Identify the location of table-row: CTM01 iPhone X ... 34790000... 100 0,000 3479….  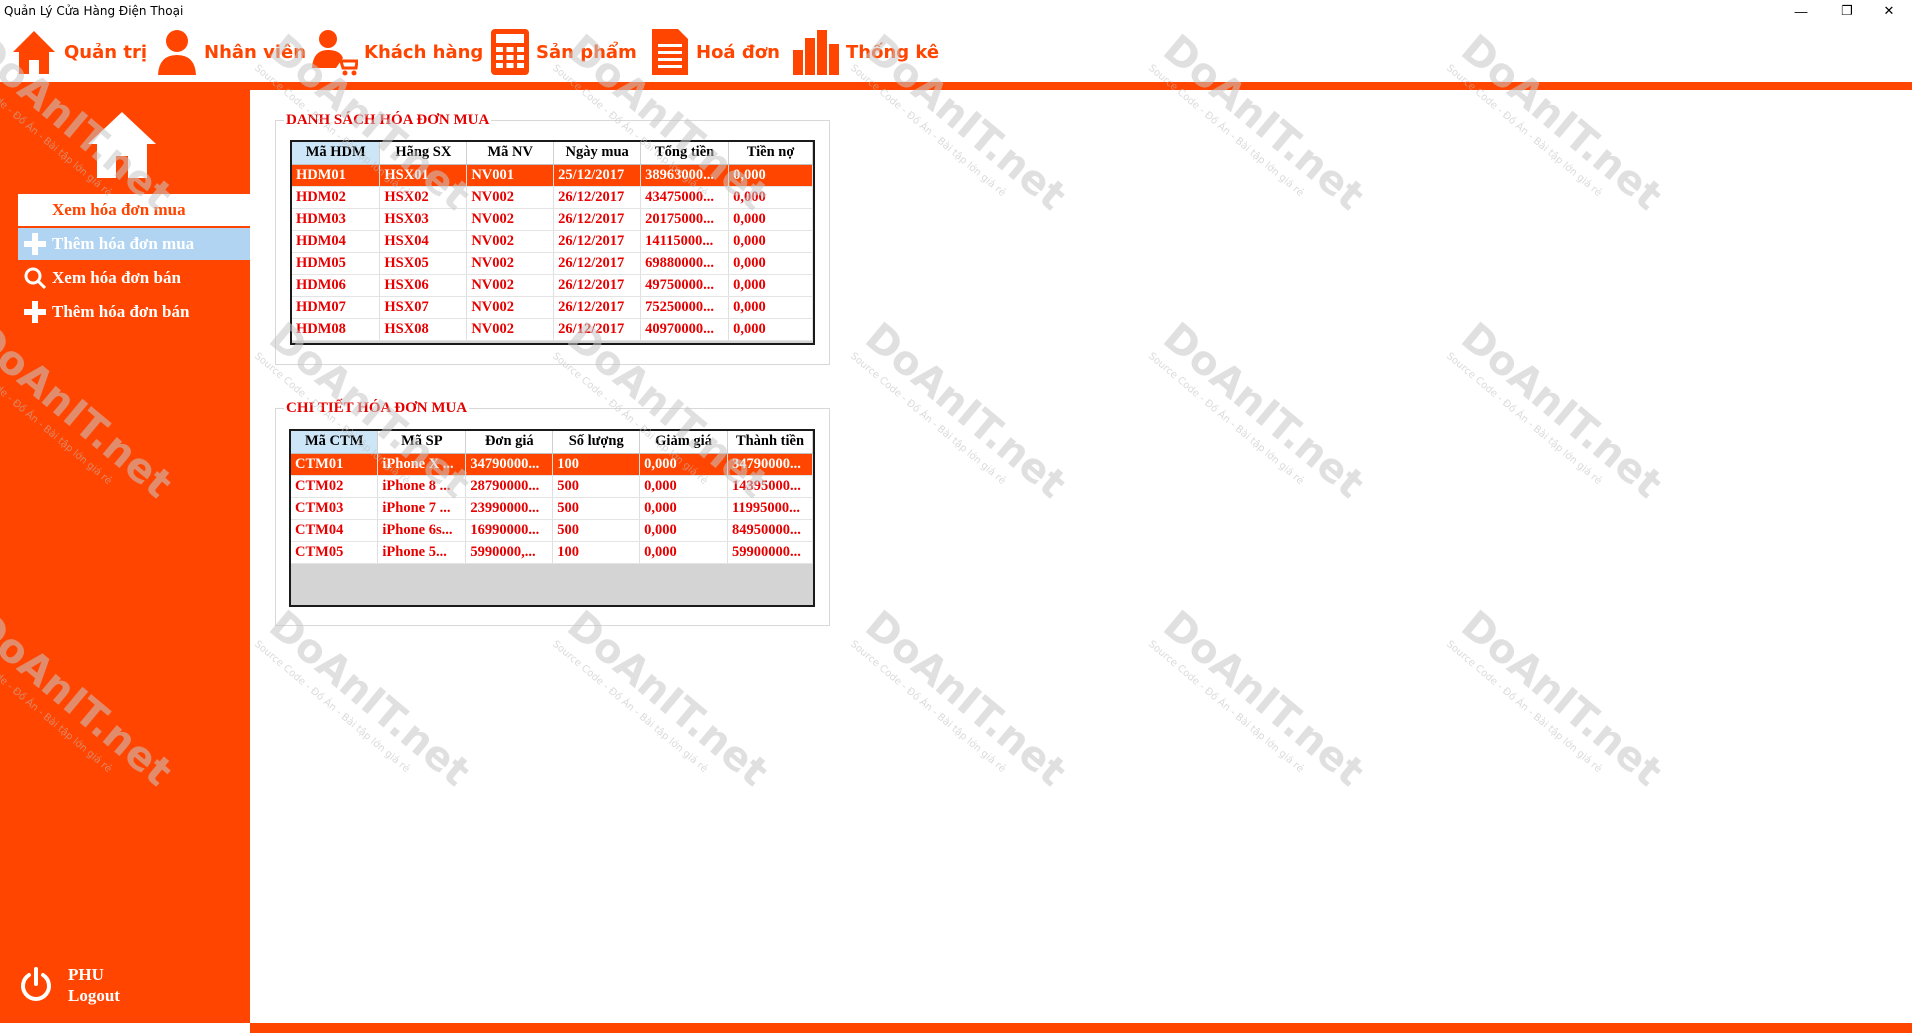
(552, 464).